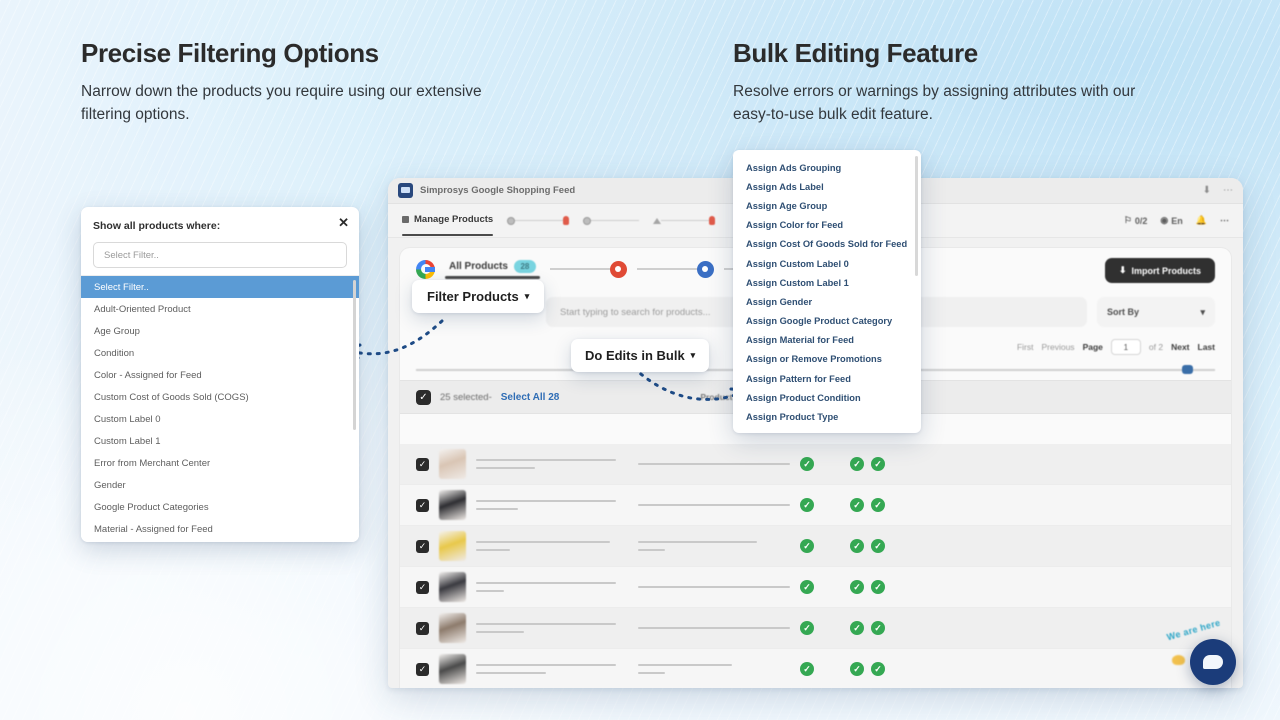 The height and width of the screenshot is (720, 1280). I want to click on notification-bell-icon: 🔔, so click(1201, 220).